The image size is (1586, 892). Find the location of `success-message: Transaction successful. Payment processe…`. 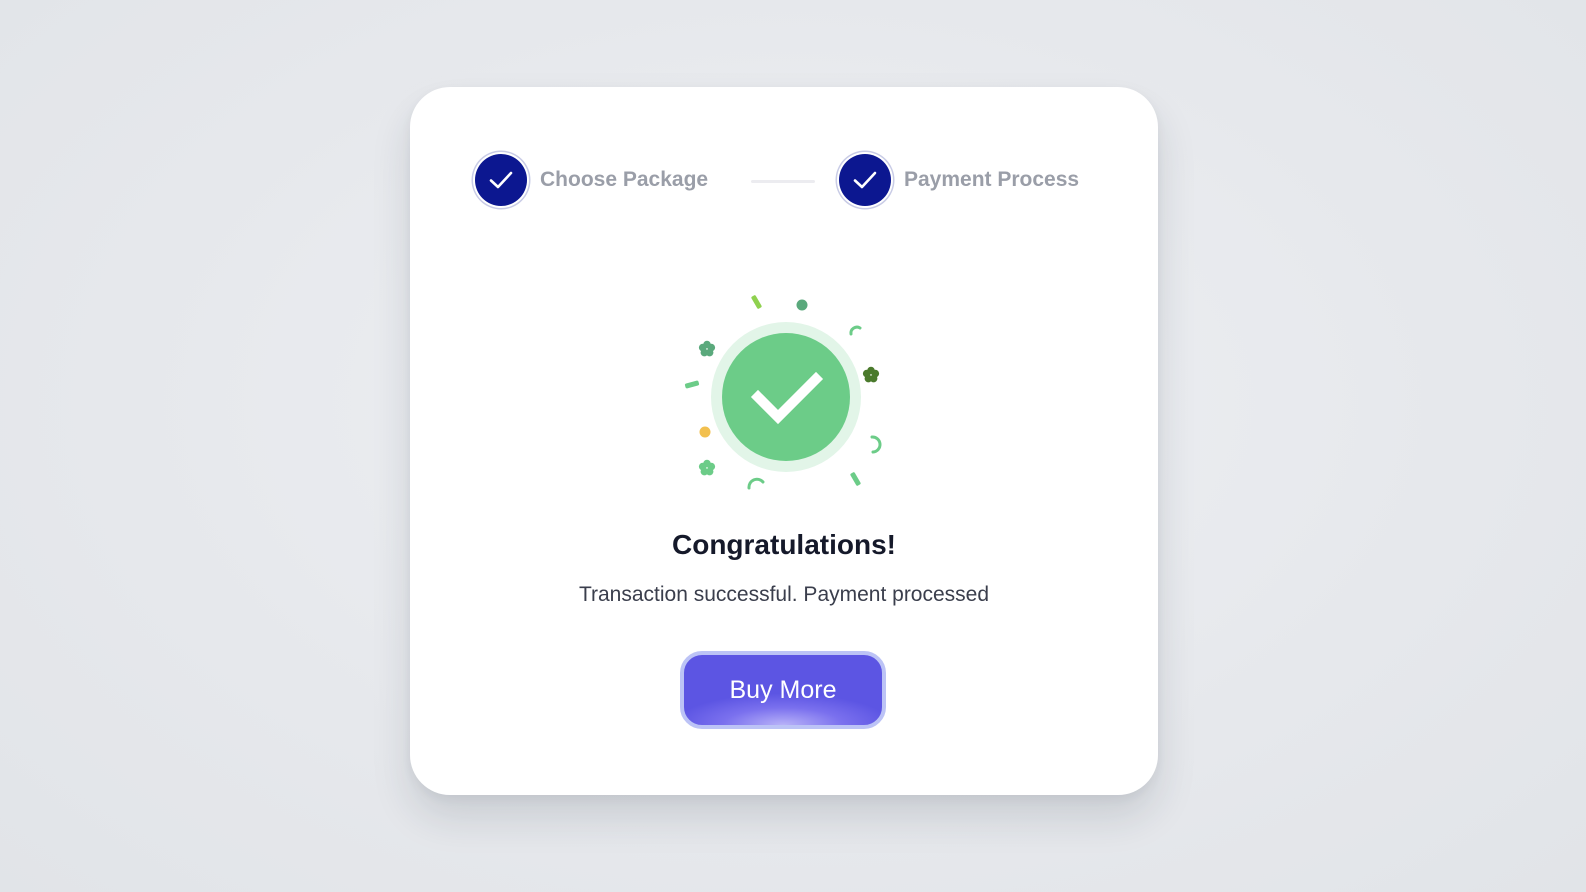

success-message: Transaction successful. Payment processe… is located at coordinates (784, 594).